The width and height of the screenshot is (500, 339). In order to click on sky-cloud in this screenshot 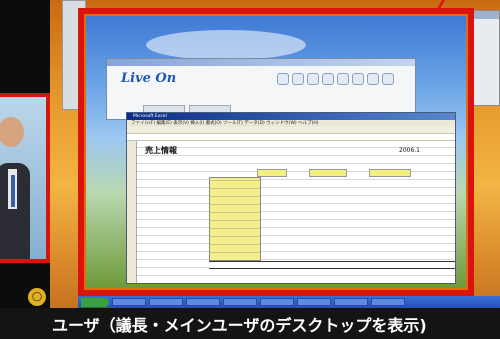, I will do `click(226, 45)`.